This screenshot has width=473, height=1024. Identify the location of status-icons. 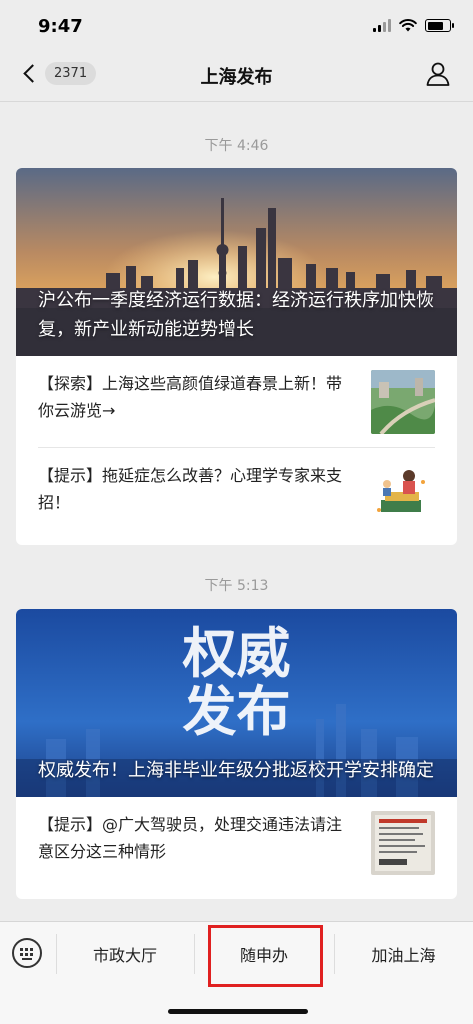
(413, 25).